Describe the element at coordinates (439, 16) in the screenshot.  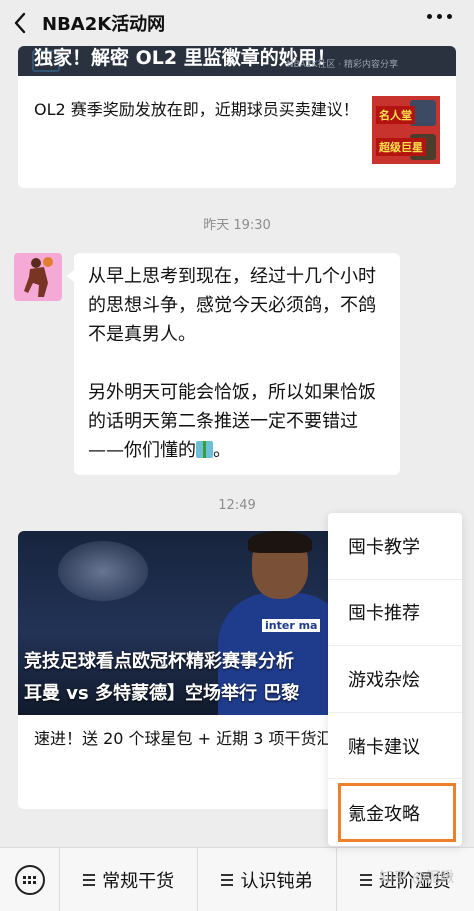
I see `more-menu-icon` at that location.